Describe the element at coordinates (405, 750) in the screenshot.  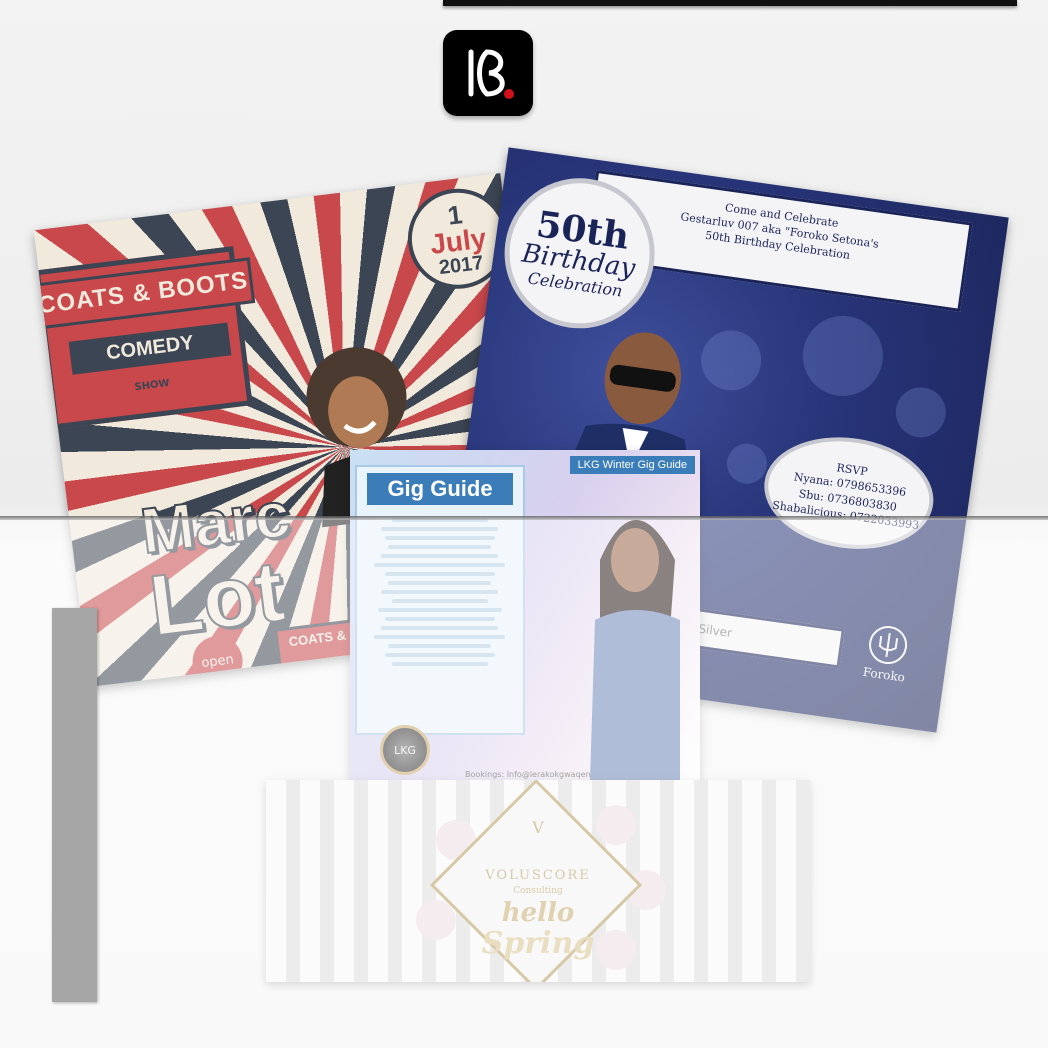
I see `lkg-emblem: LKG` at that location.